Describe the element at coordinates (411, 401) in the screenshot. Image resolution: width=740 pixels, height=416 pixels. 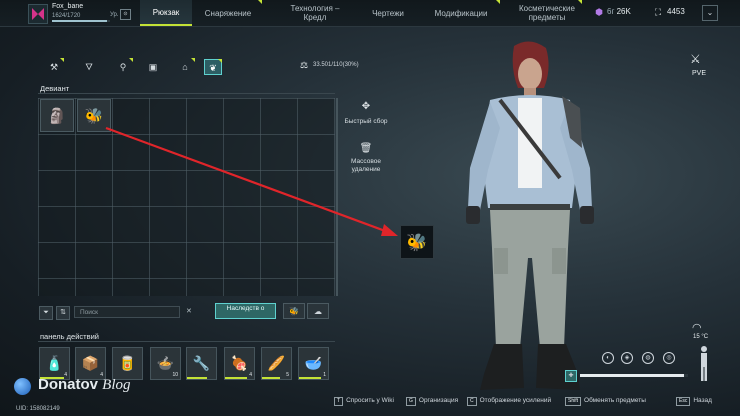
I see `key-g: G` at that location.